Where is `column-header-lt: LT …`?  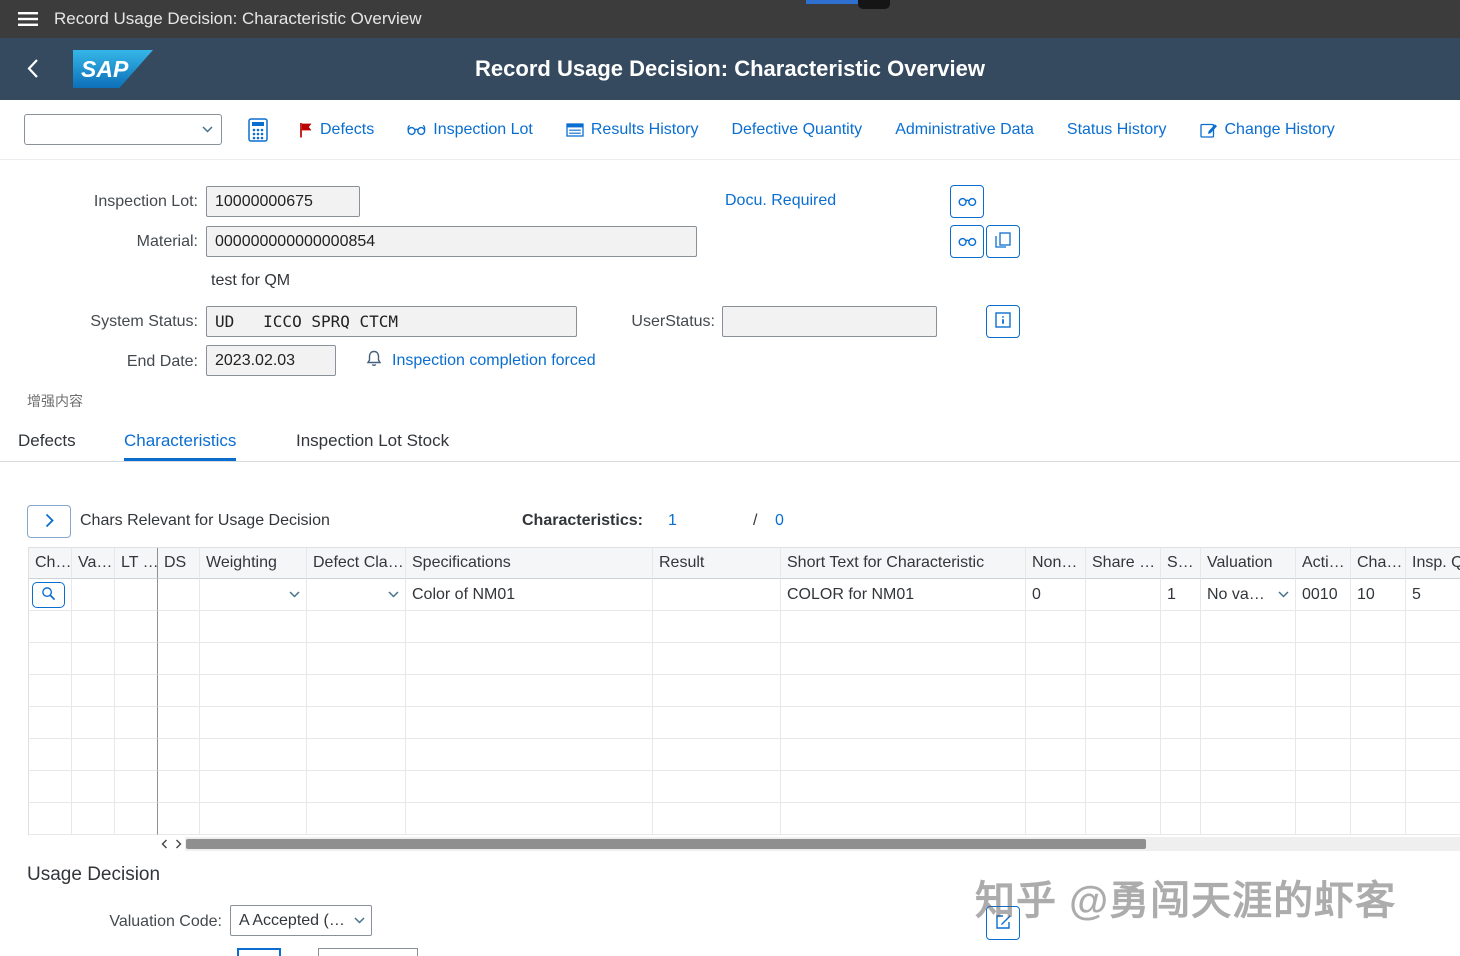 column-header-lt: LT … is located at coordinates (136, 563).